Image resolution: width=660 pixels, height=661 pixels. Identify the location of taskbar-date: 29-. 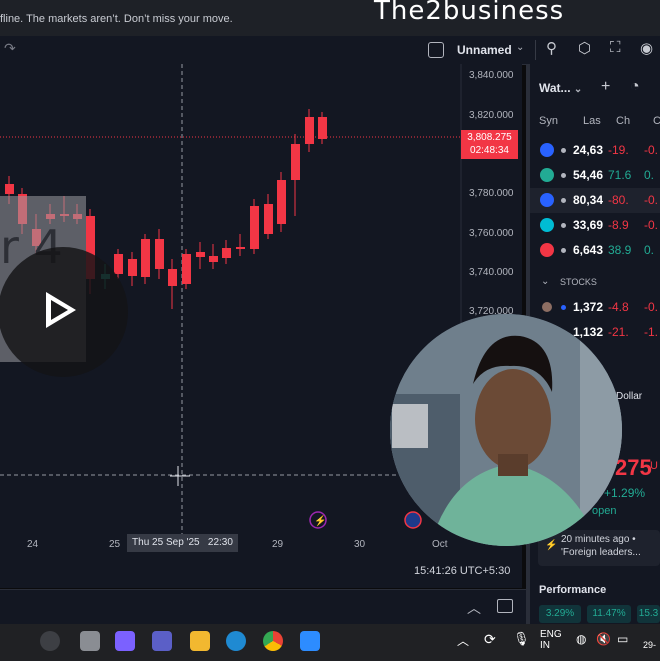
(649, 645).